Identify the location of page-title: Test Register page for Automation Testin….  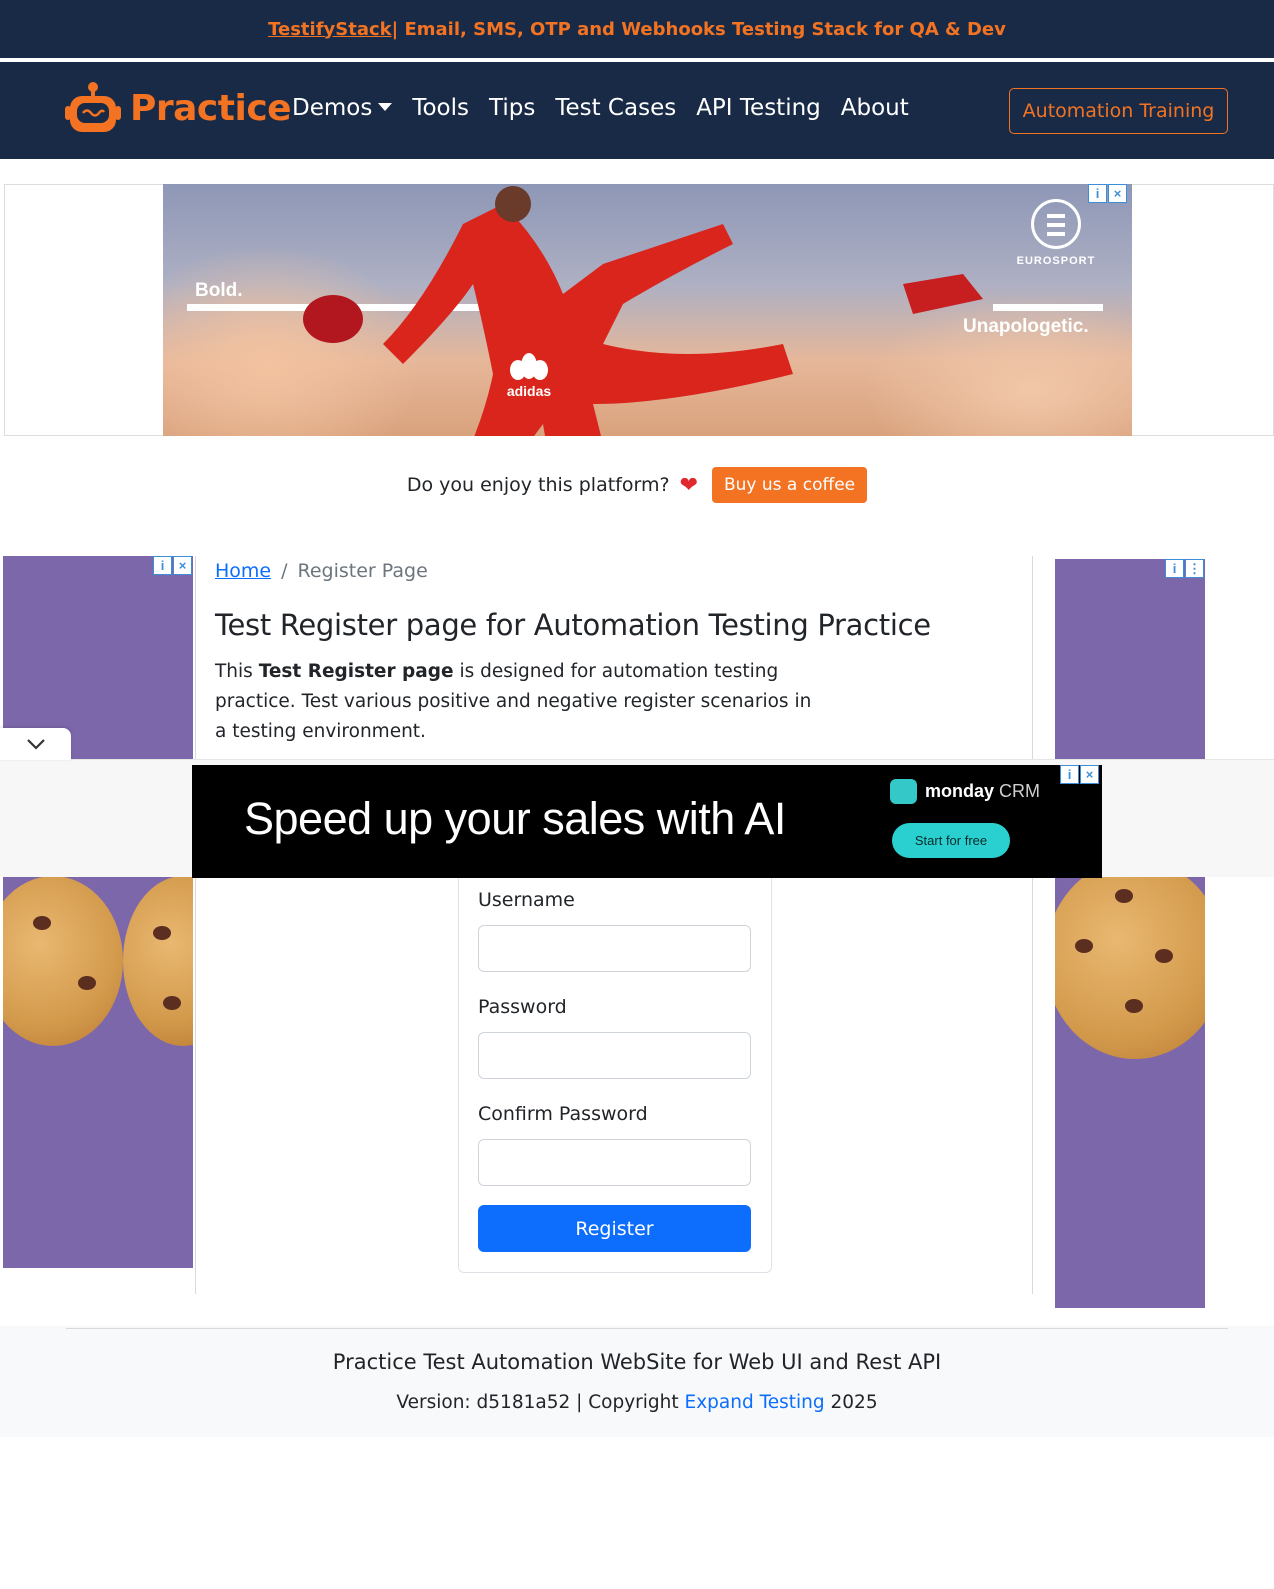
(573, 625).